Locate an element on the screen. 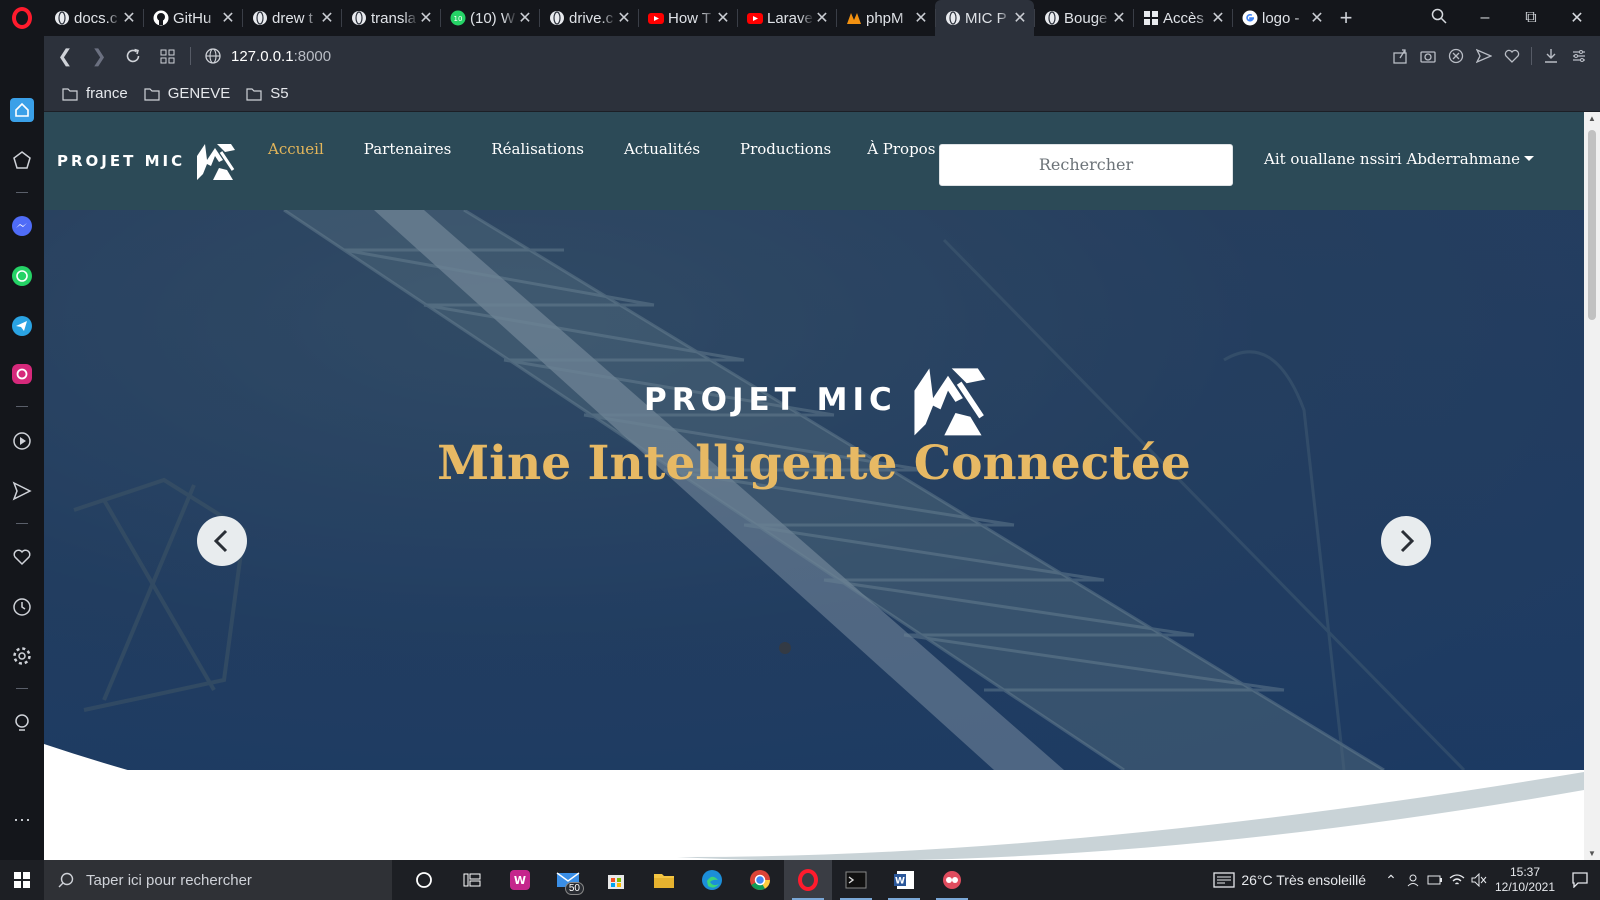 The width and height of the screenshot is (1600, 900). taskbar-search-input: Taper ici pour rechercher is located at coordinates (218, 880).